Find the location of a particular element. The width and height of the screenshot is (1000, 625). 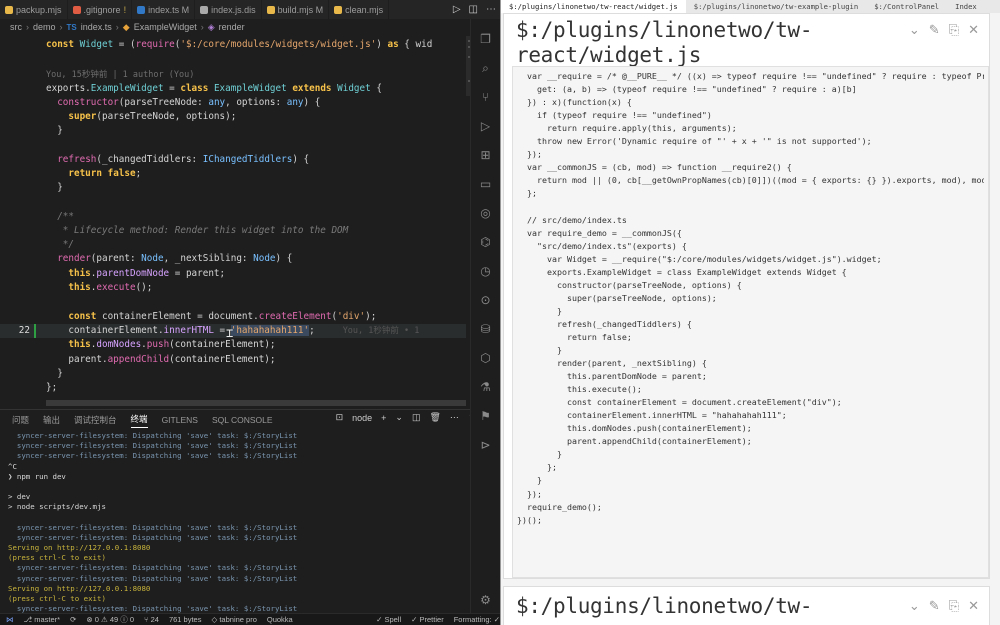

editor-tab: .gitignore! is located at coordinates (100, 9).